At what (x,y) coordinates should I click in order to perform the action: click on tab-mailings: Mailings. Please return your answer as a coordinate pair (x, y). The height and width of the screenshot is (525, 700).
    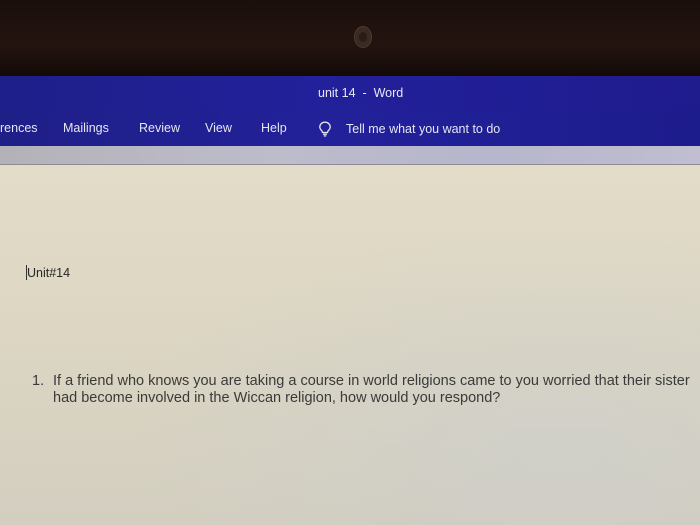
    Looking at the image, I should click on (86, 128).